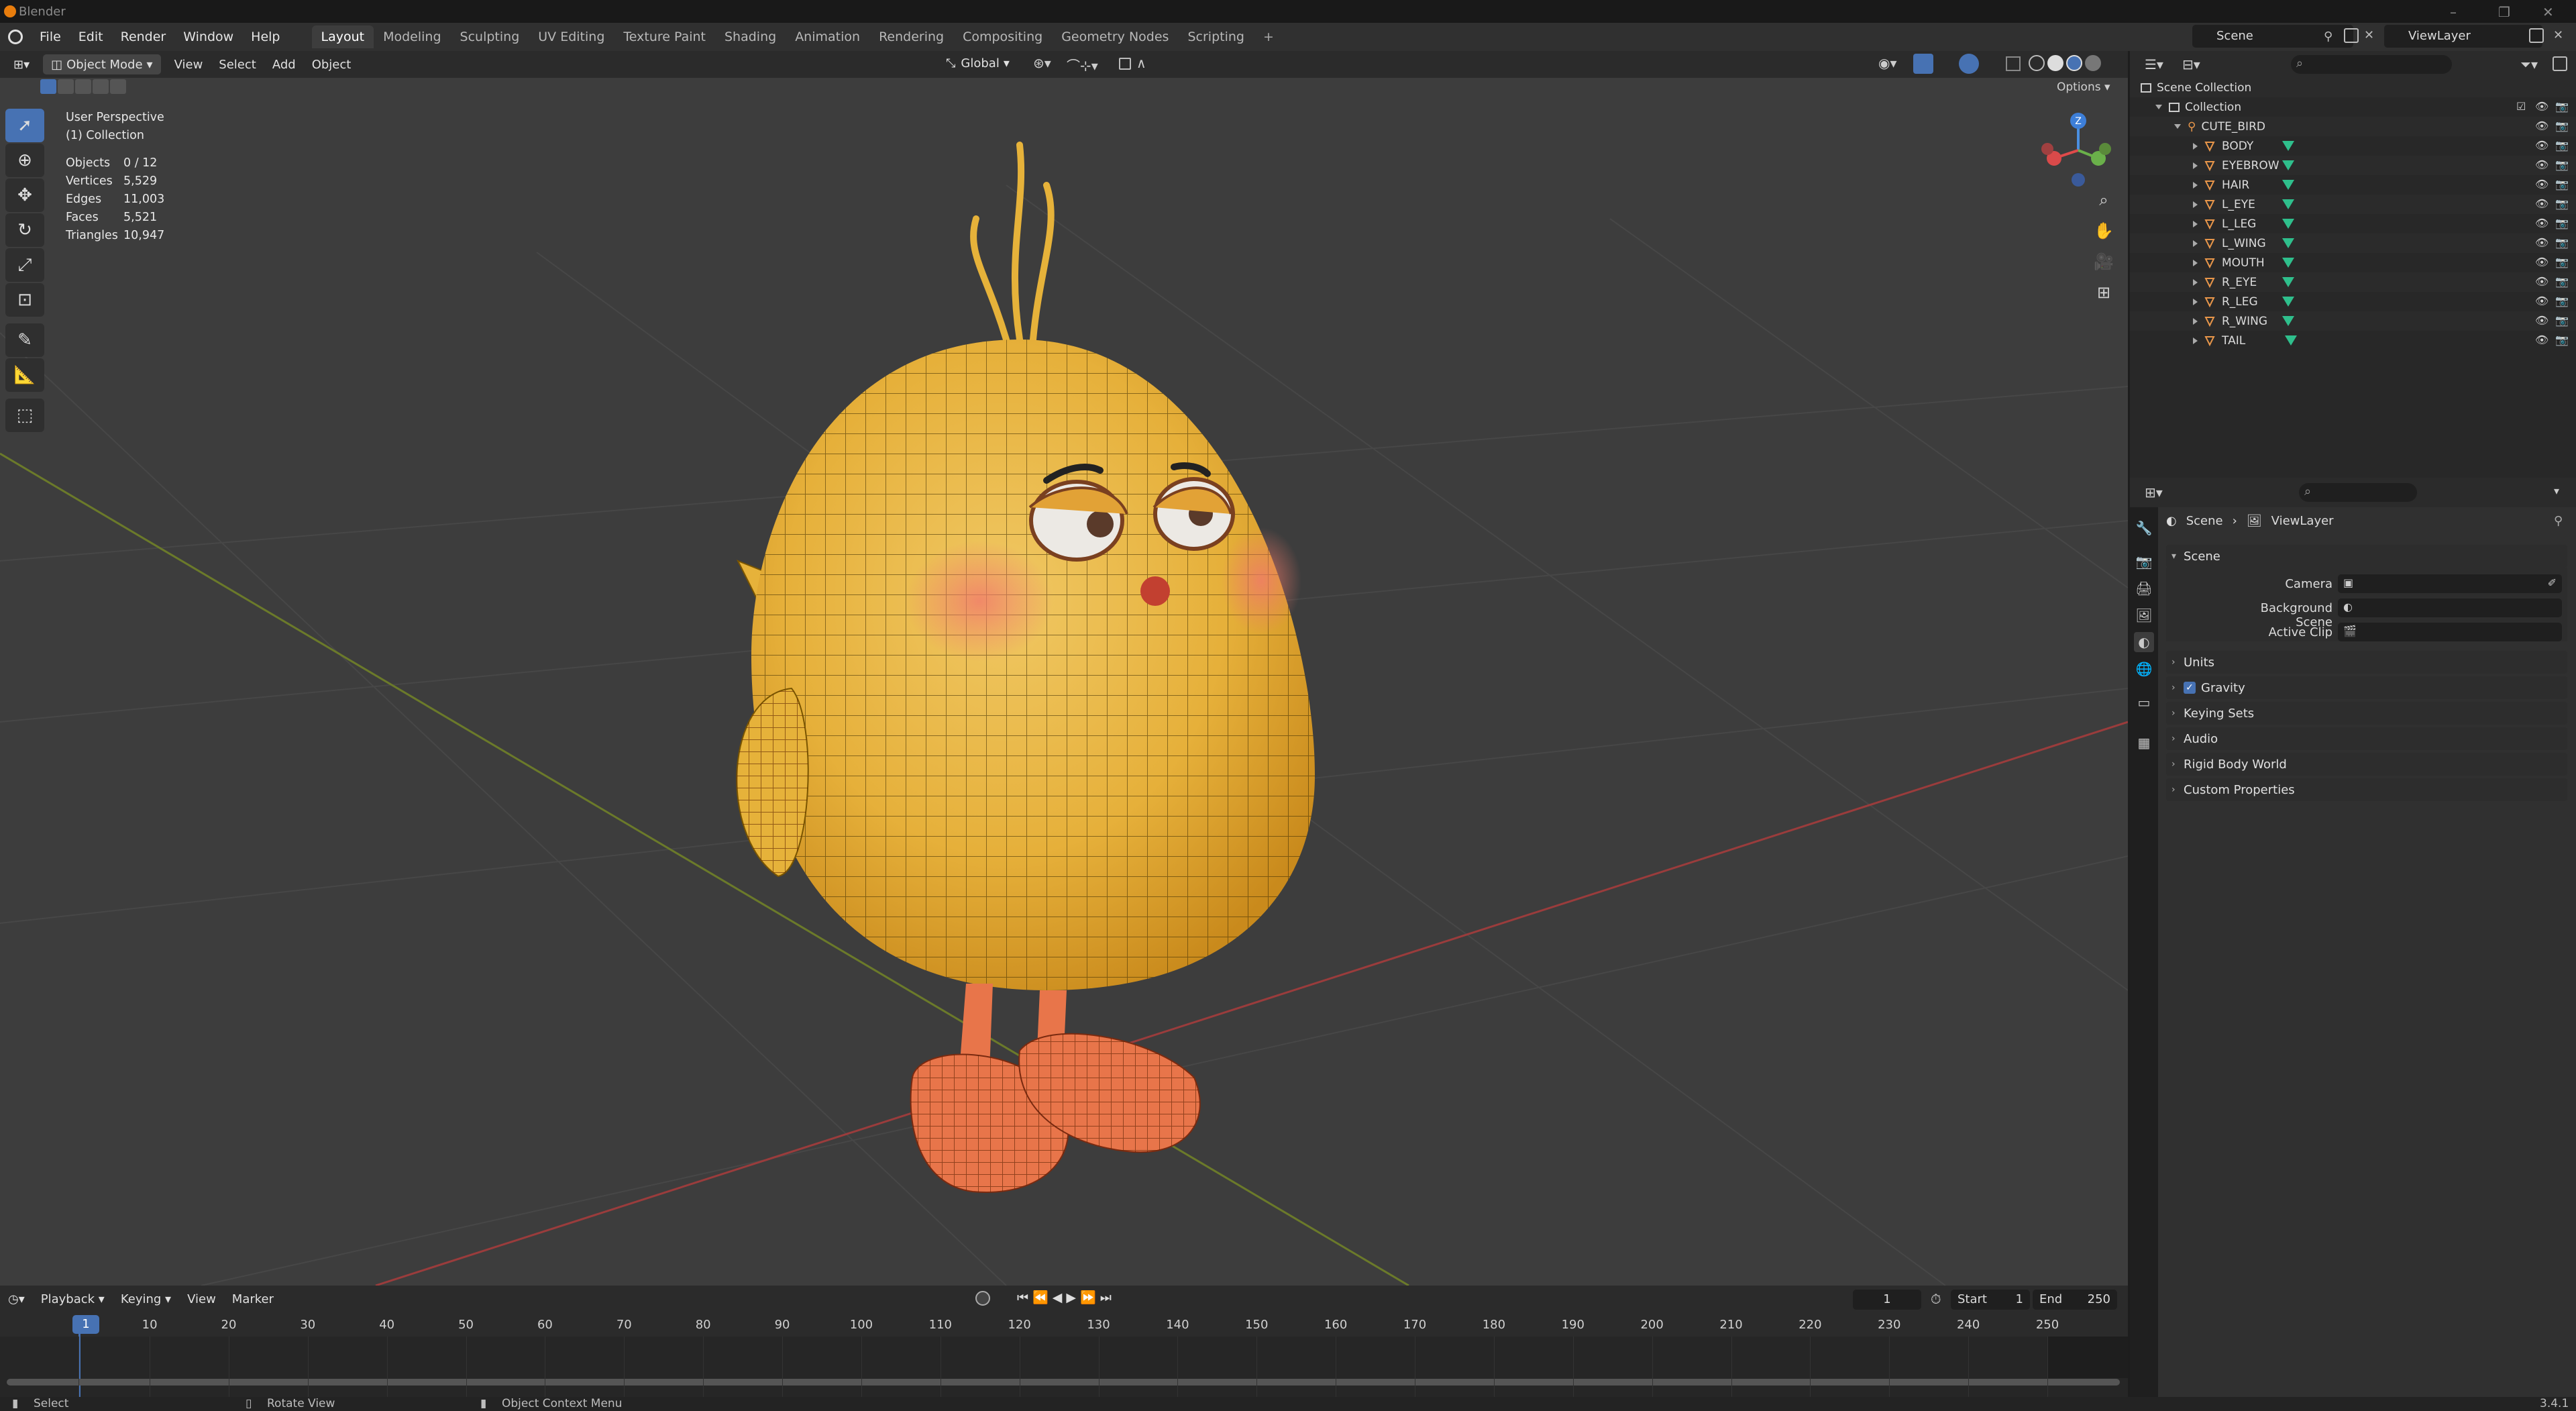  I want to click on properties-search-input: ⌕, so click(2358, 493).